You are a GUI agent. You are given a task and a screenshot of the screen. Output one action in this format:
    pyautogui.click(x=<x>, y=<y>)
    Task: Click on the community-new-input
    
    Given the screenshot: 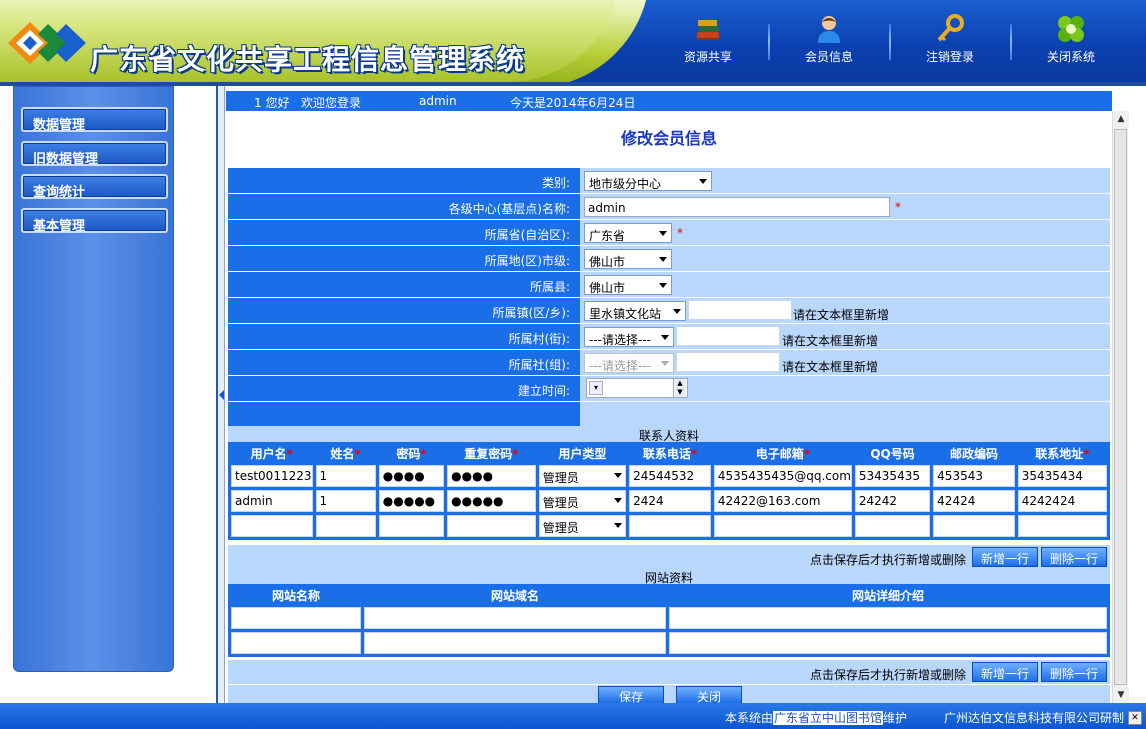 What is the action you would take?
    pyautogui.click(x=728, y=362)
    